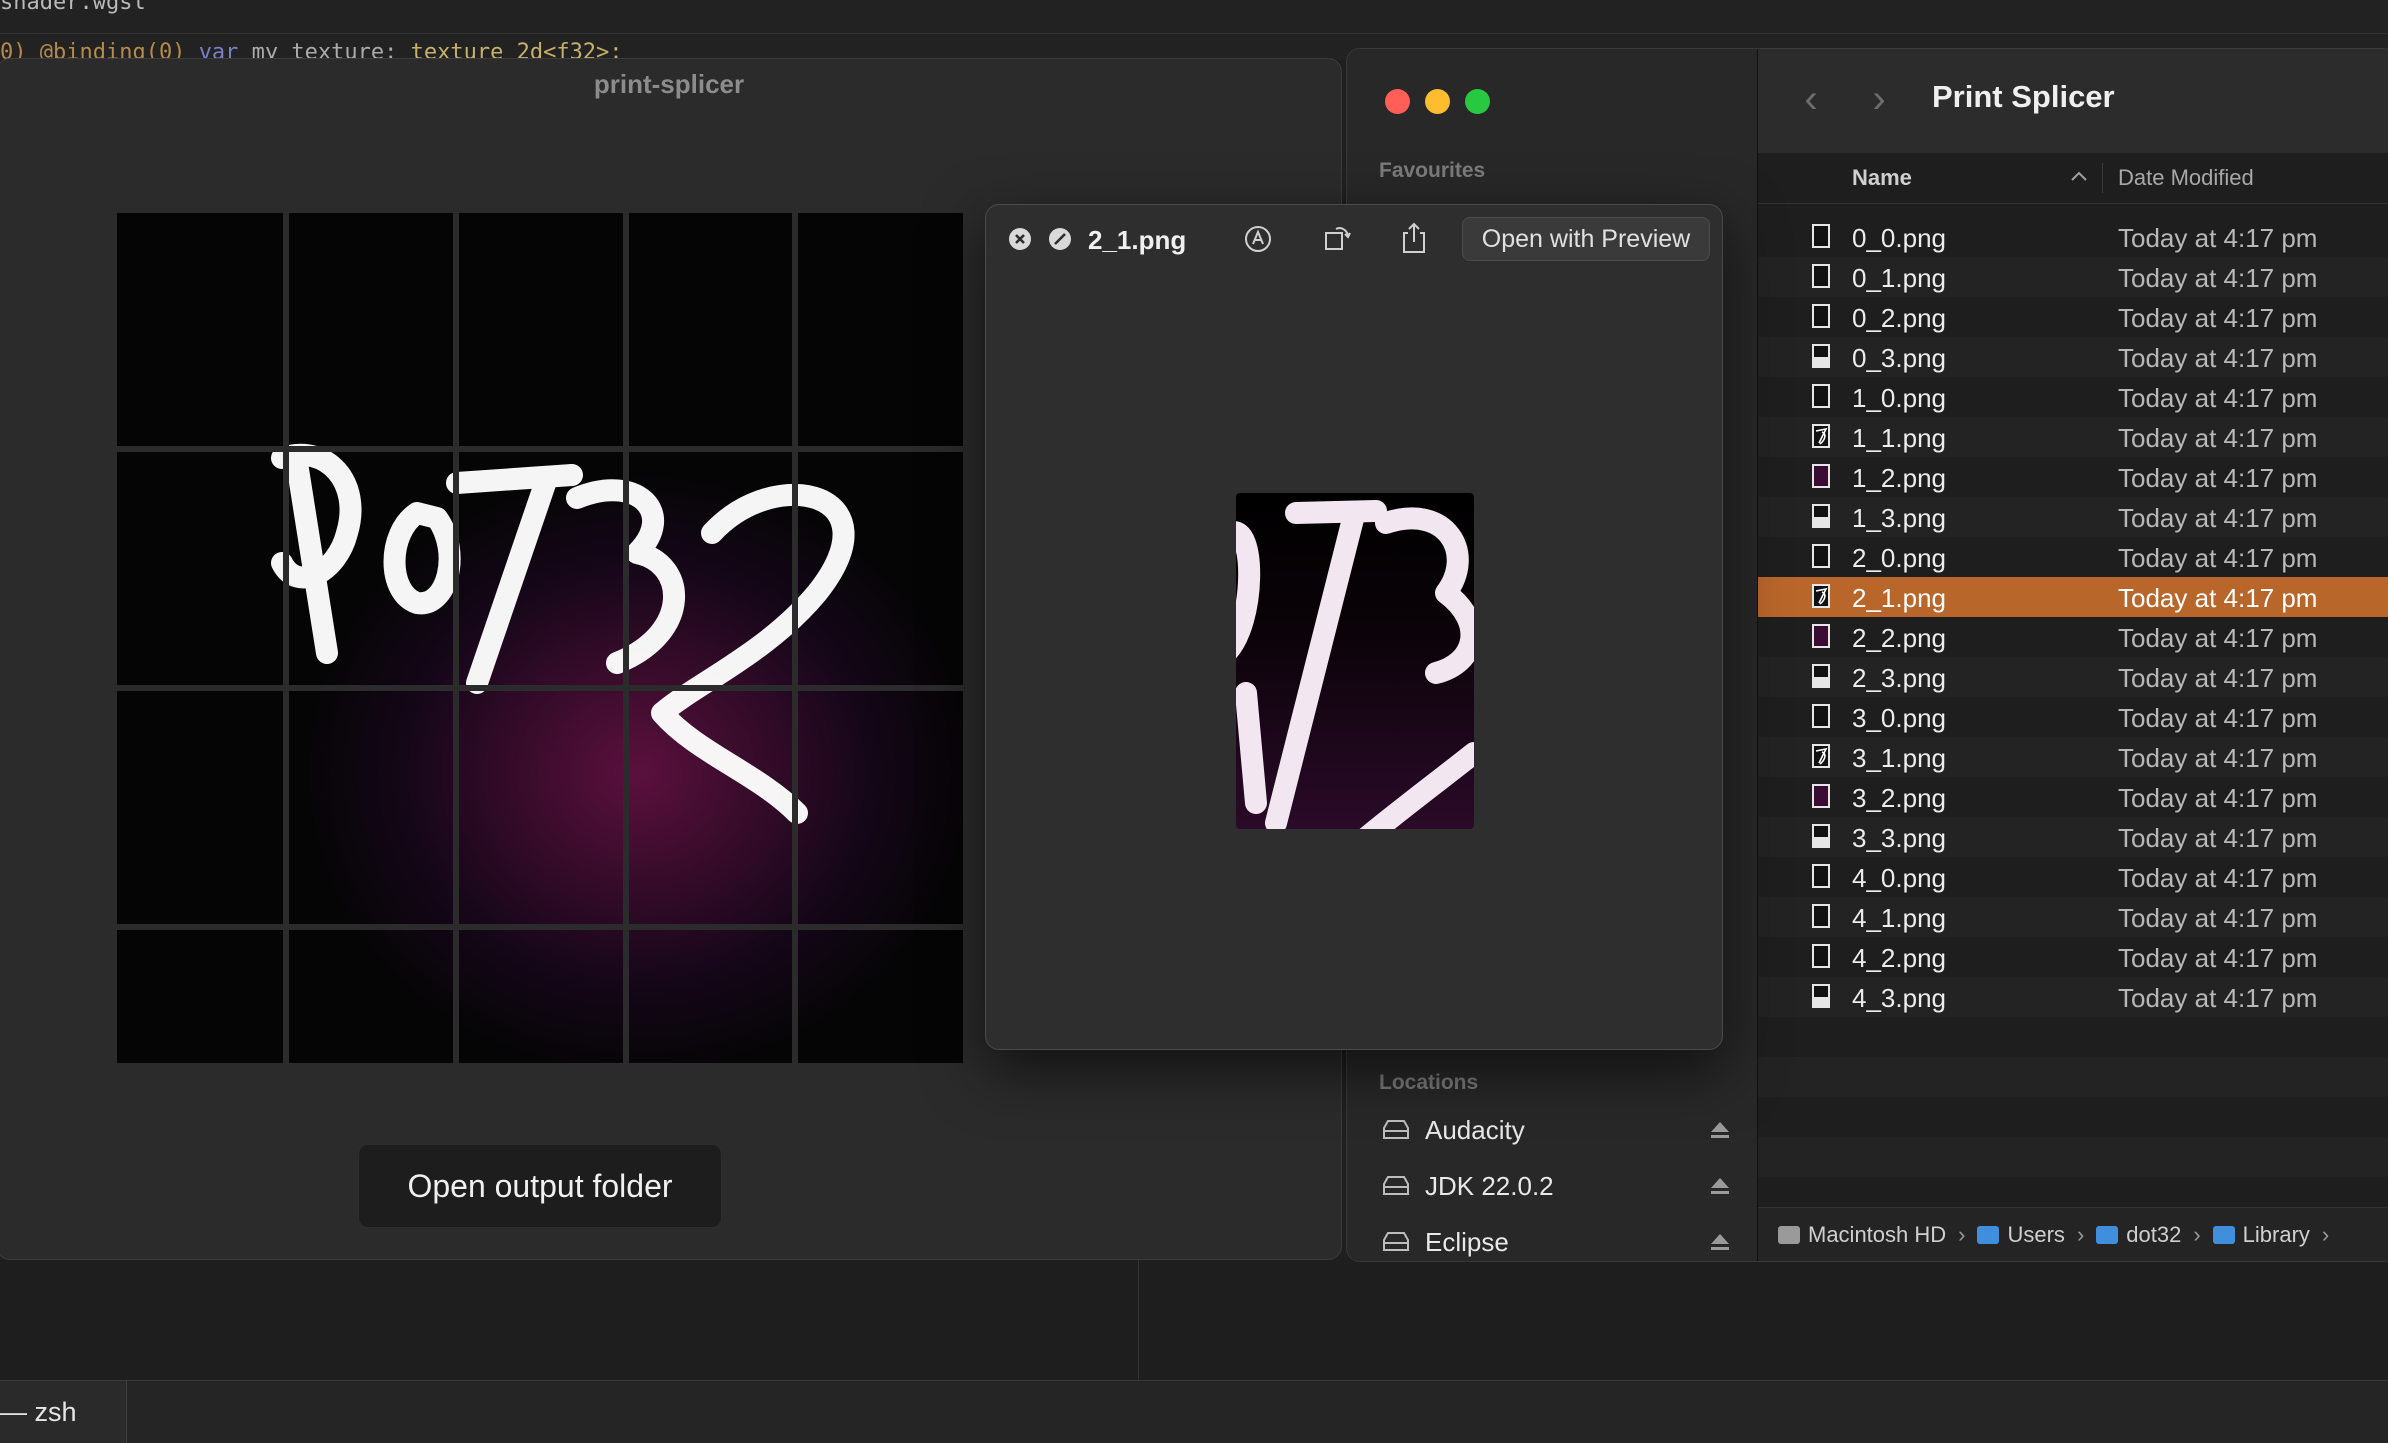 The height and width of the screenshot is (1443, 2388). What do you see at coordinates (1899, 838) in the screenshot?
I see `file-name: 3_3.png` at bounding box center [1899, 838].